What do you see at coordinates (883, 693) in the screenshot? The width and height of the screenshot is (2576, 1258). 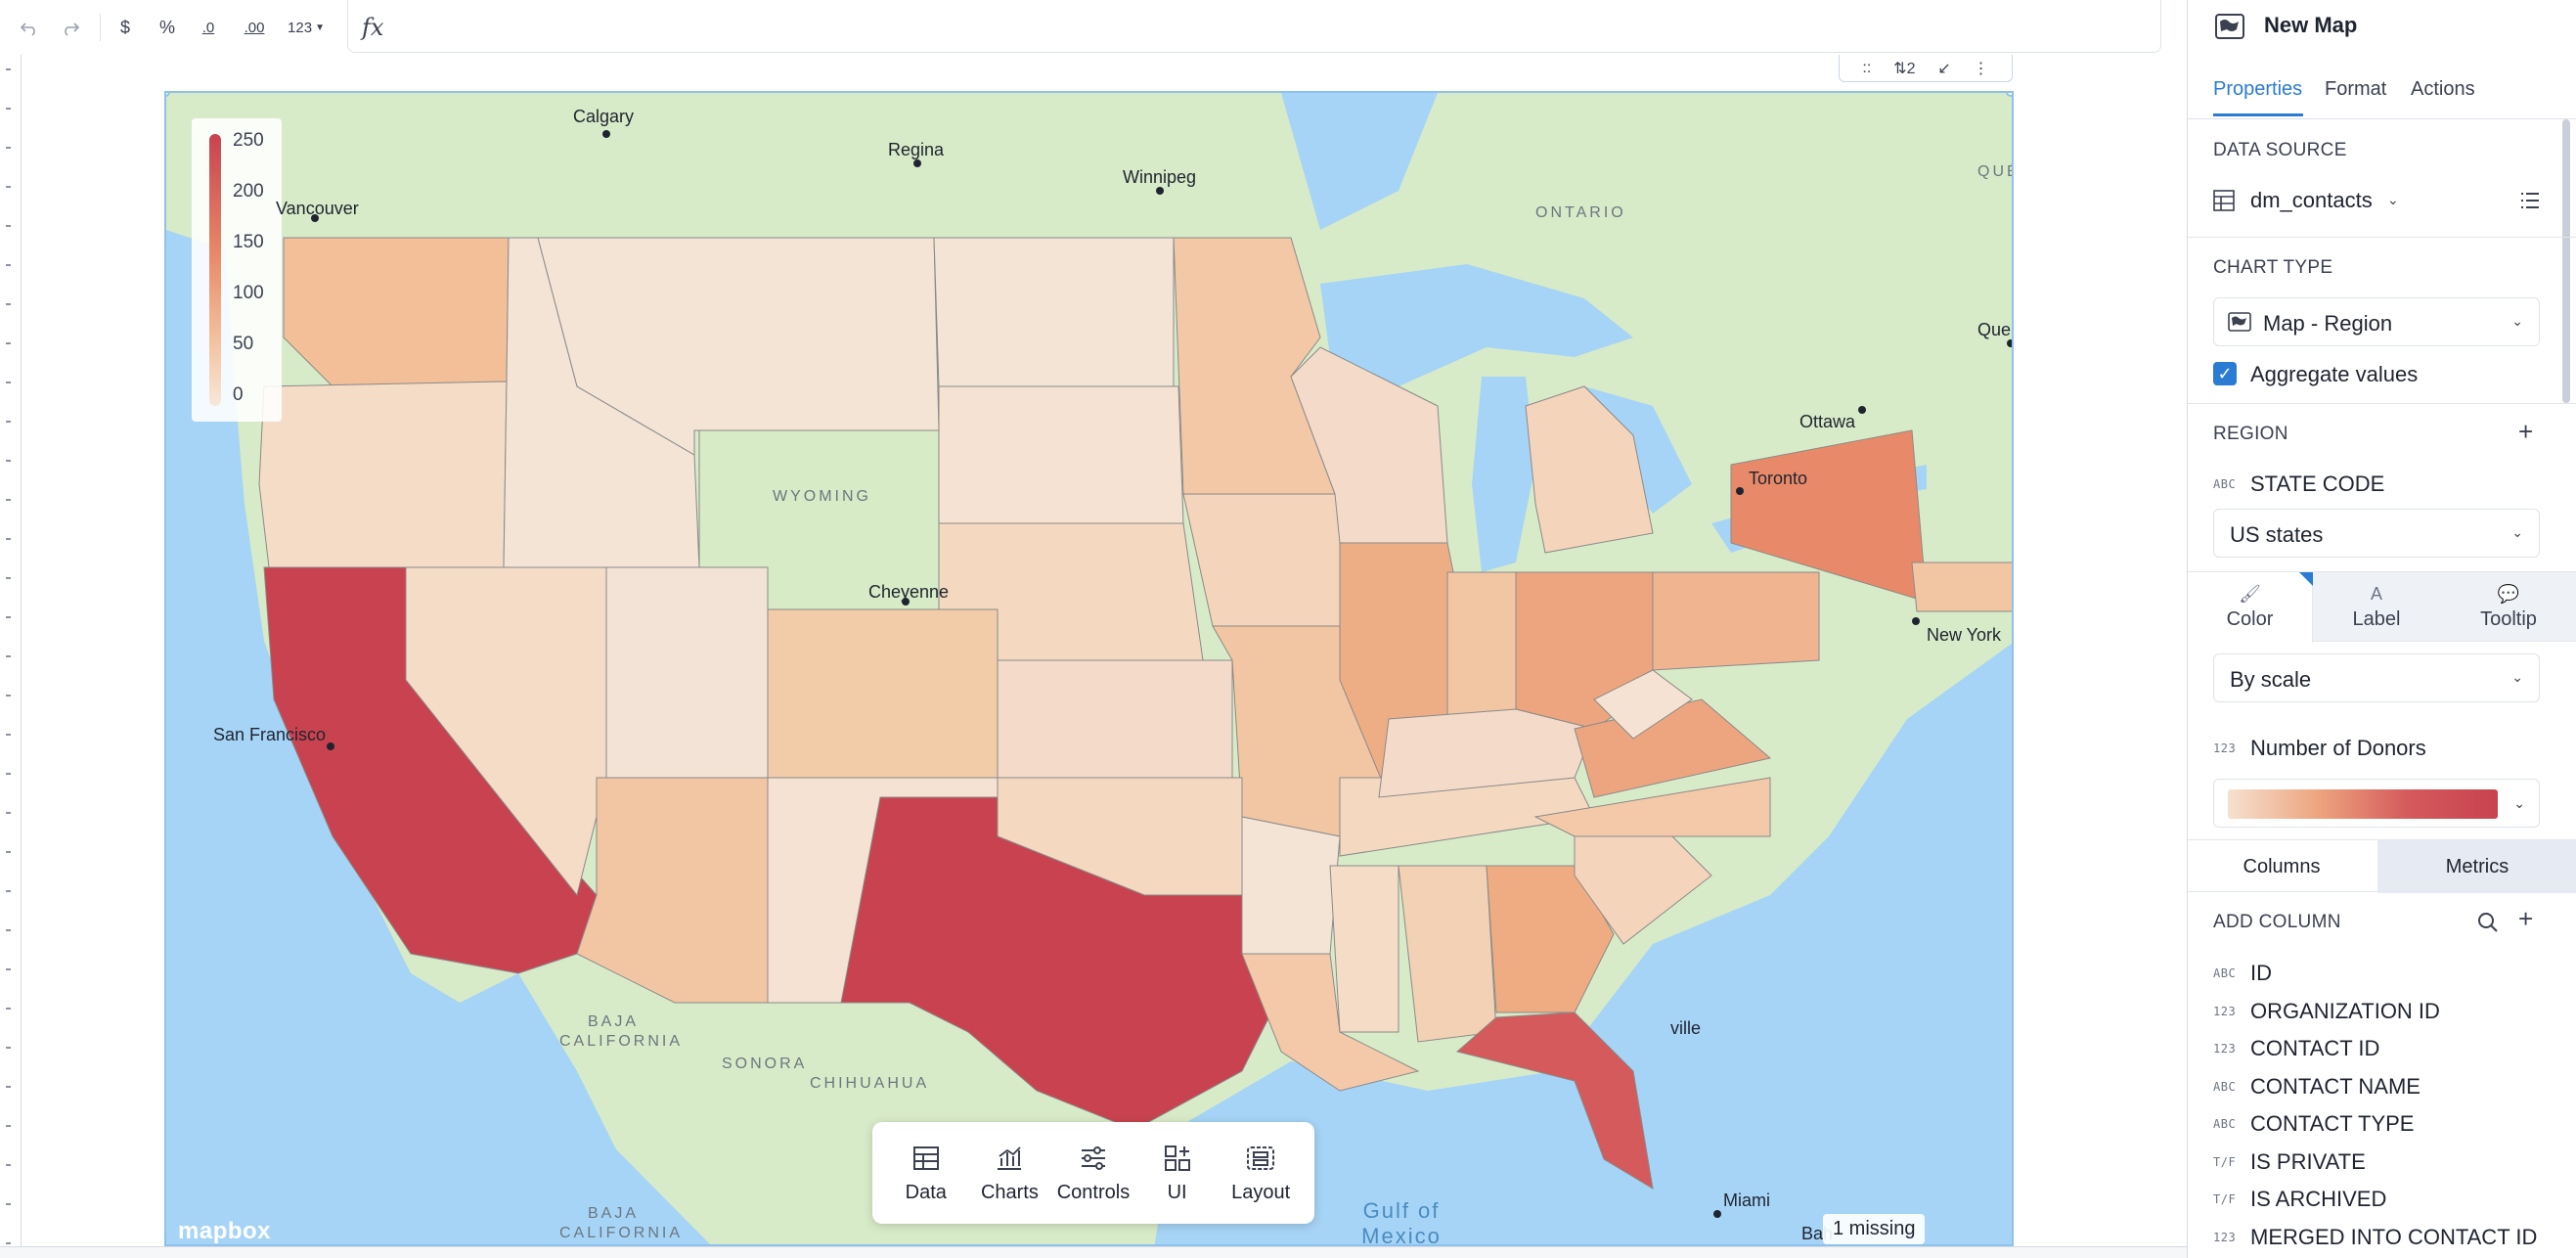 I see `state-CO` at bounding box center [883, 693].